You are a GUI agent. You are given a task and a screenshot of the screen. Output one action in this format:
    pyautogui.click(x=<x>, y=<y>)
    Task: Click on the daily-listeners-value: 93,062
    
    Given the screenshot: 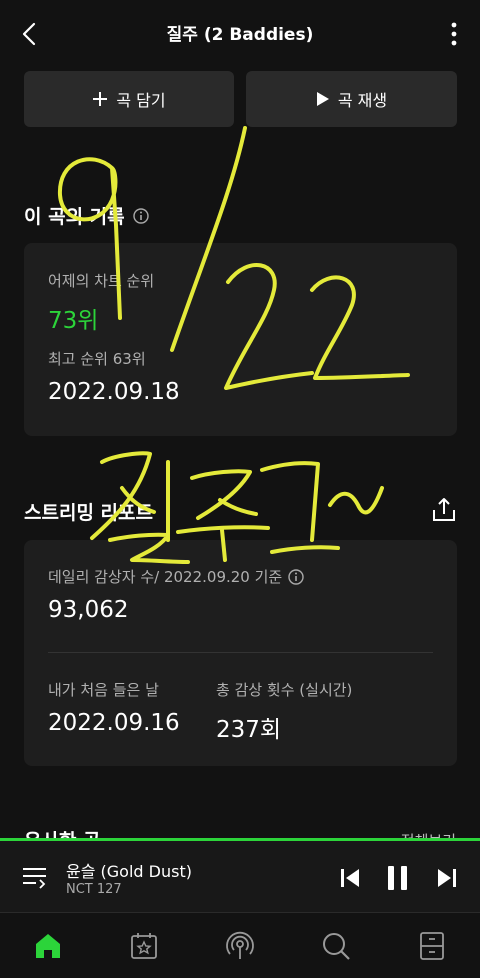 What is the action you would take?
    pyautogui.click(x=88, y=610)
    